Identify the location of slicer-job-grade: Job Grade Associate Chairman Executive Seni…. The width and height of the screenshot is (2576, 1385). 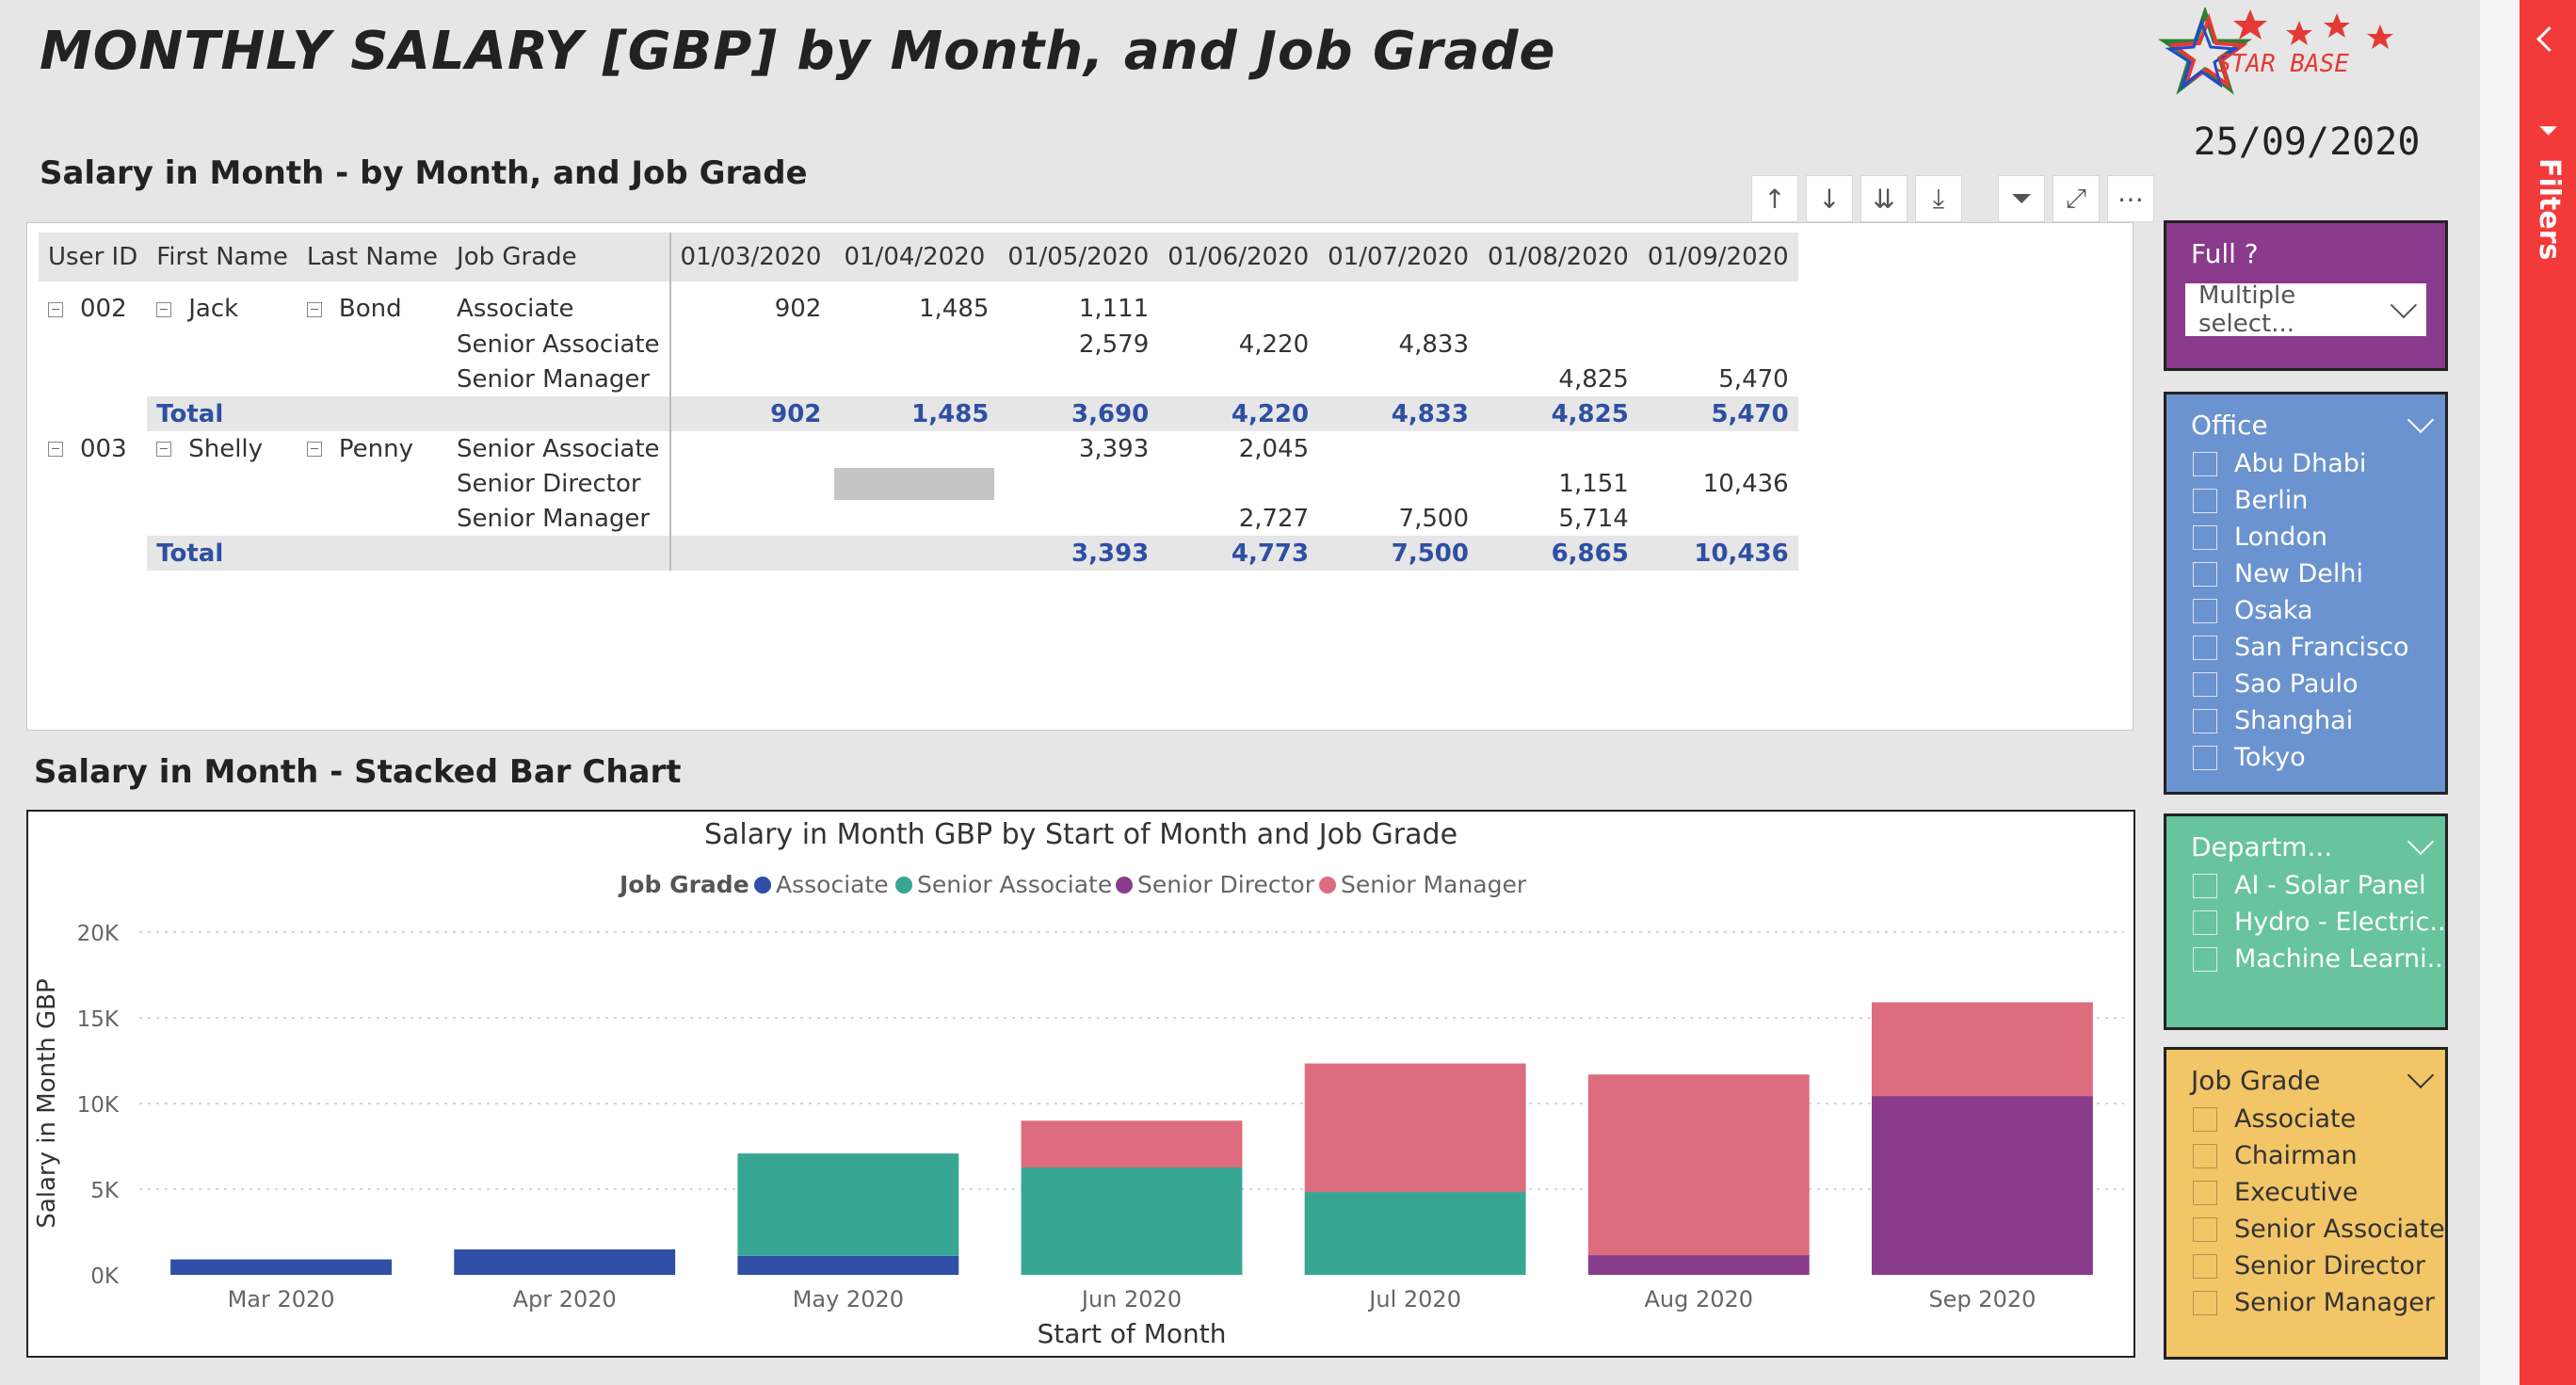
(2306, 1203).